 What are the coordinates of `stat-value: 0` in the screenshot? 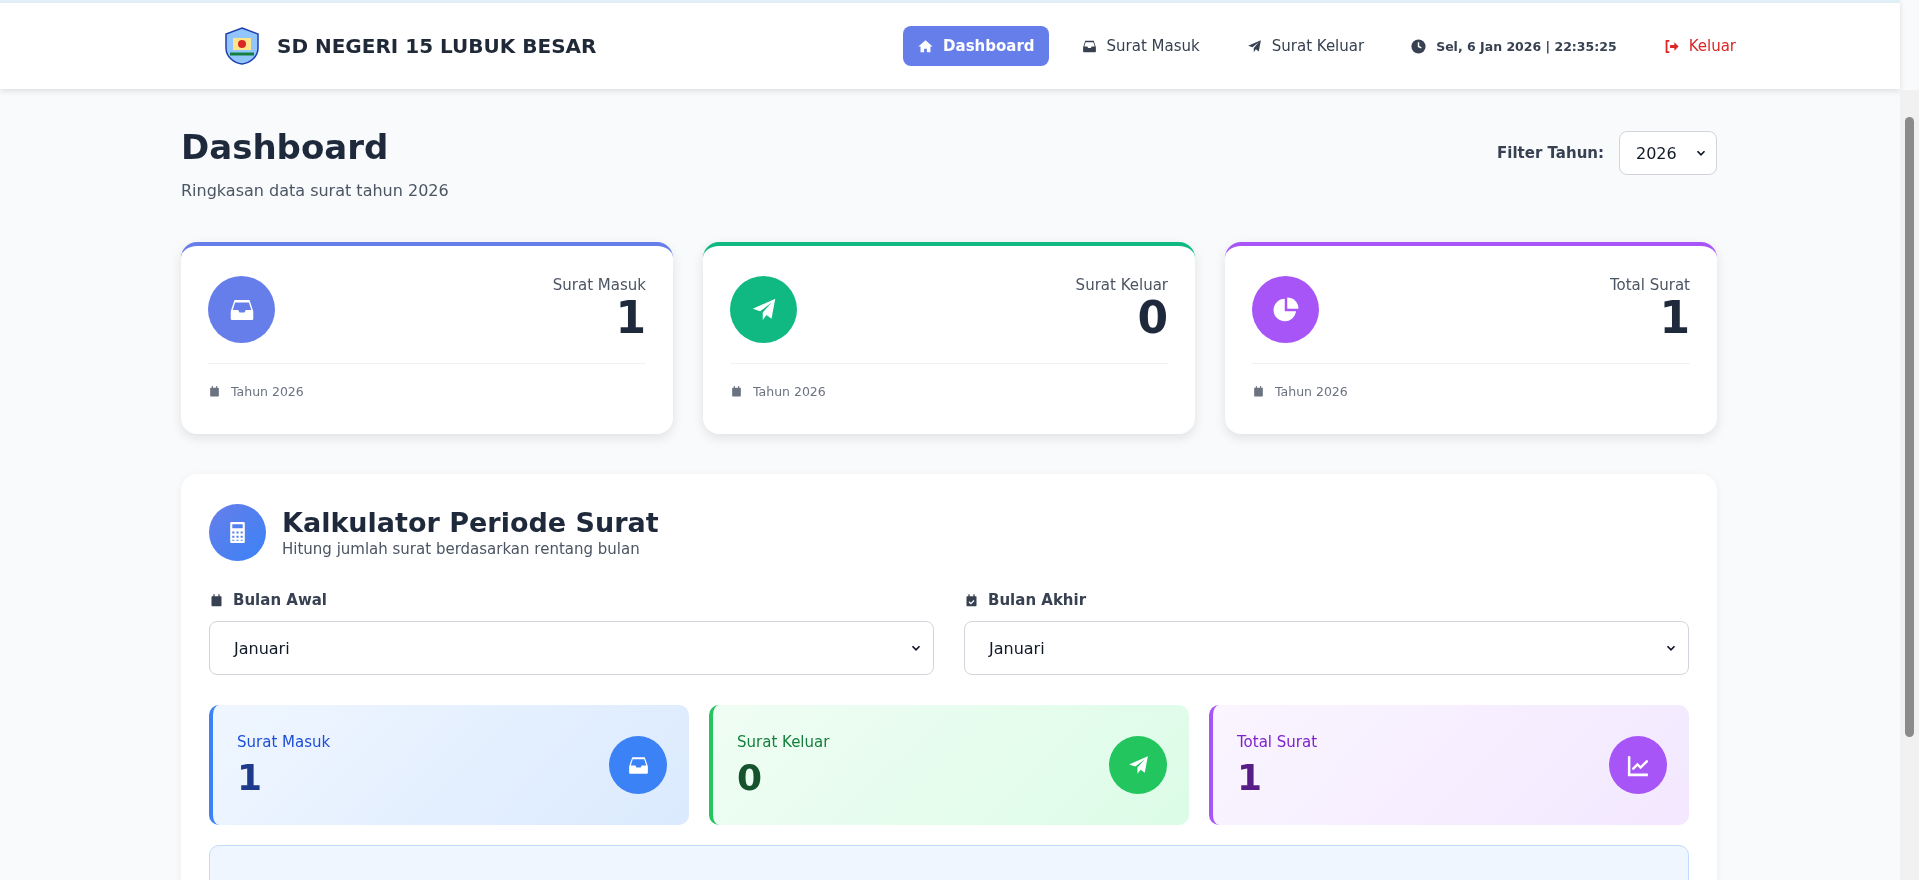 It's located at (1152, 318).